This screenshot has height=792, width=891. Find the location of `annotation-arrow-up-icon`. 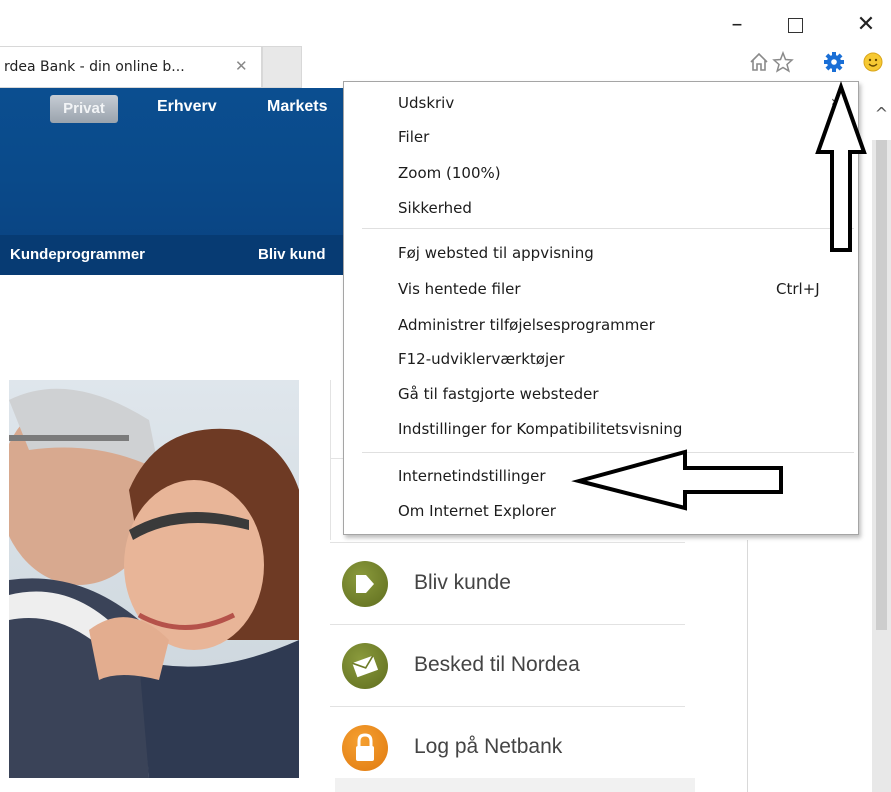

annotation-arrow-up-icon is located at coordinates (841, 166).